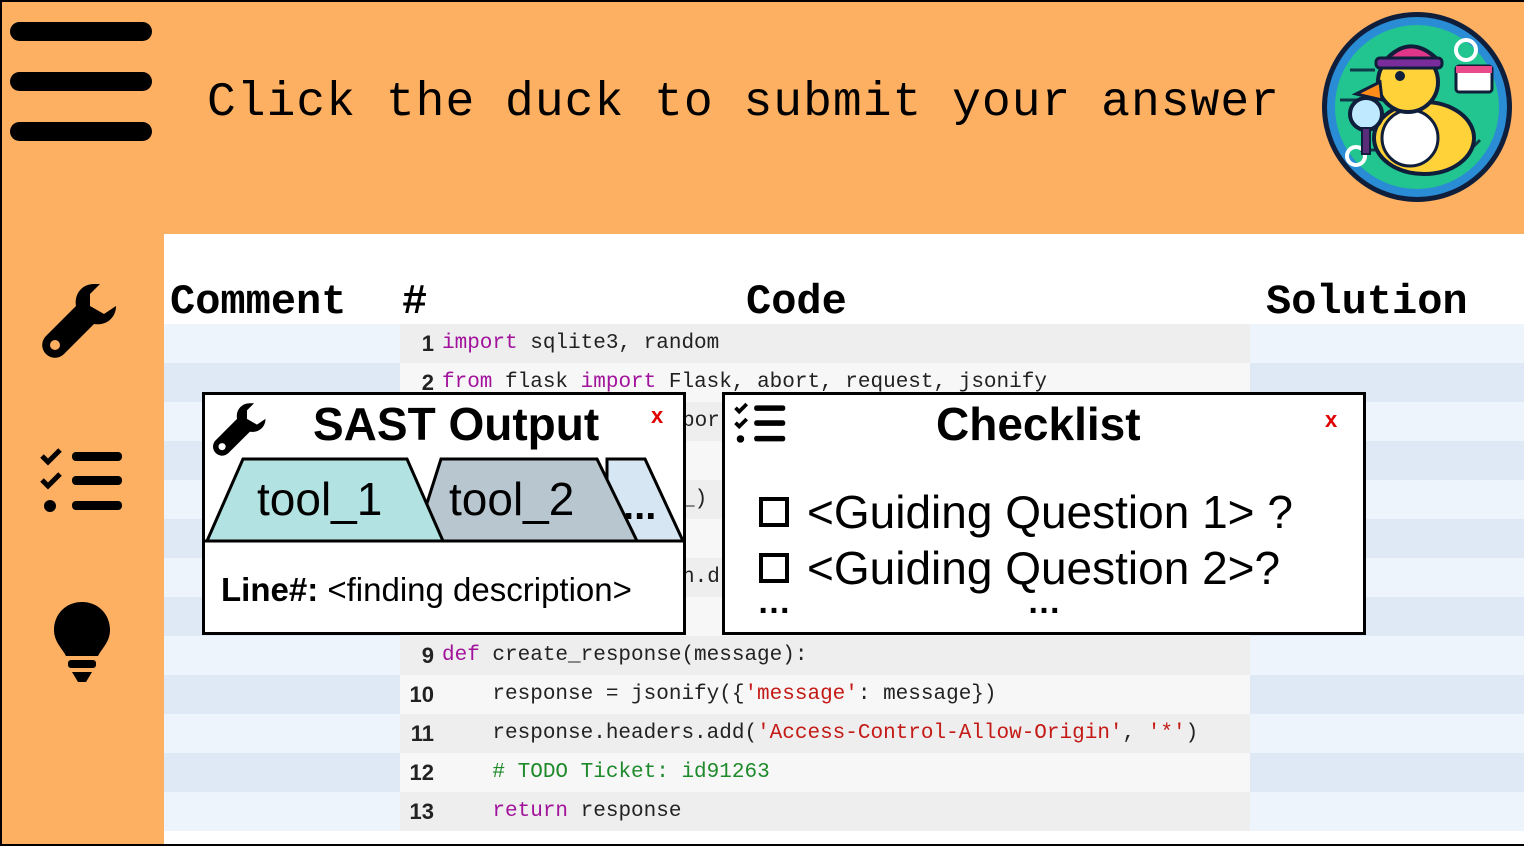  Describe the element at coordinates (1331, 420) in the screenshot. I see `checklist-close-button: x` at that location.